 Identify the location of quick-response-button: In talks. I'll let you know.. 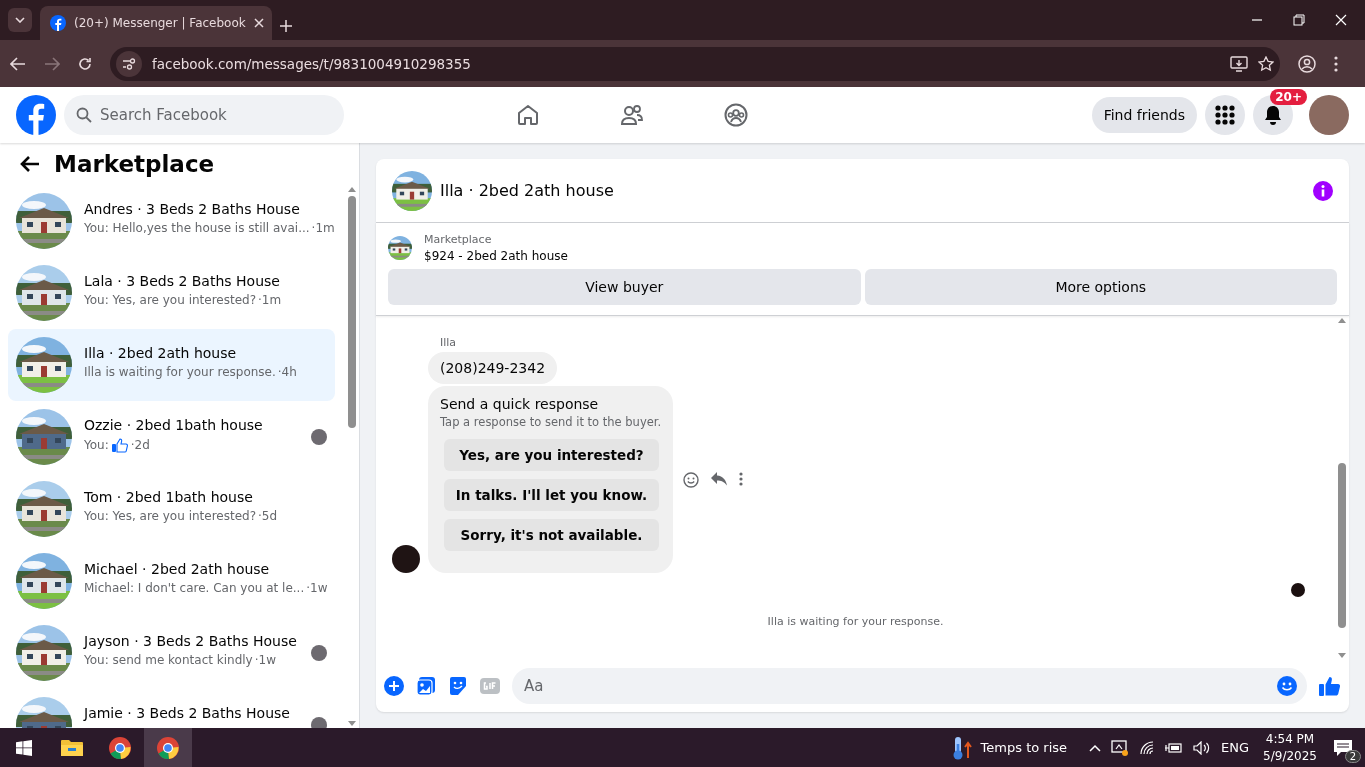
(551, 495).